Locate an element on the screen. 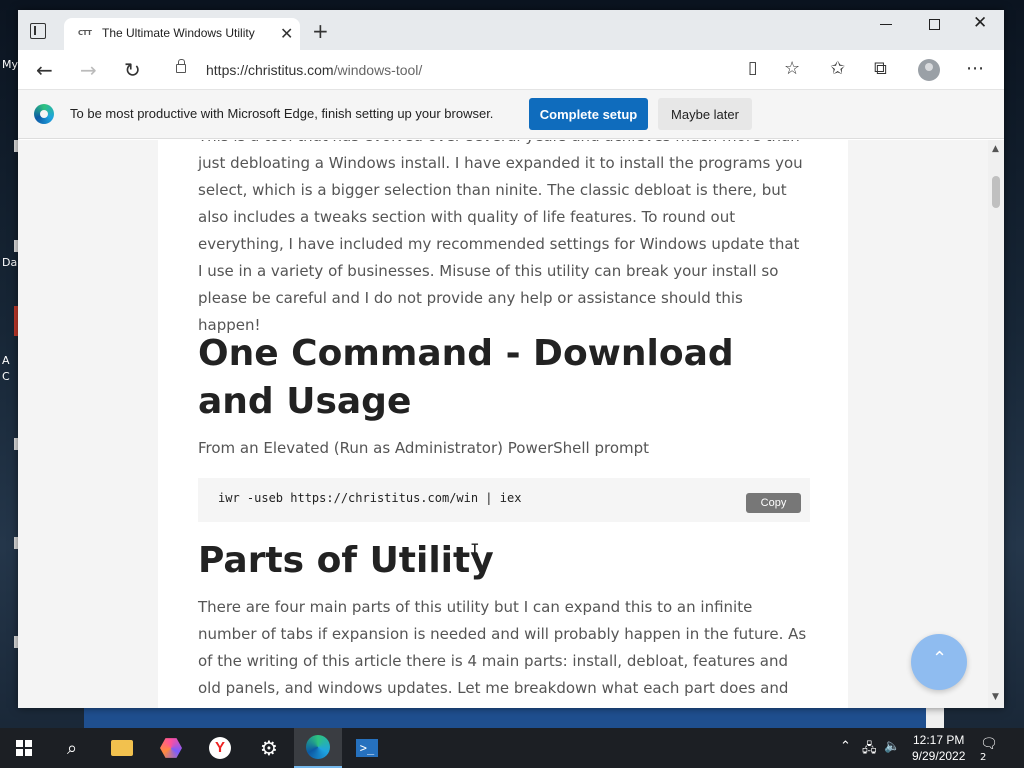  desktop-label: My is located at coordinates (10, 64).